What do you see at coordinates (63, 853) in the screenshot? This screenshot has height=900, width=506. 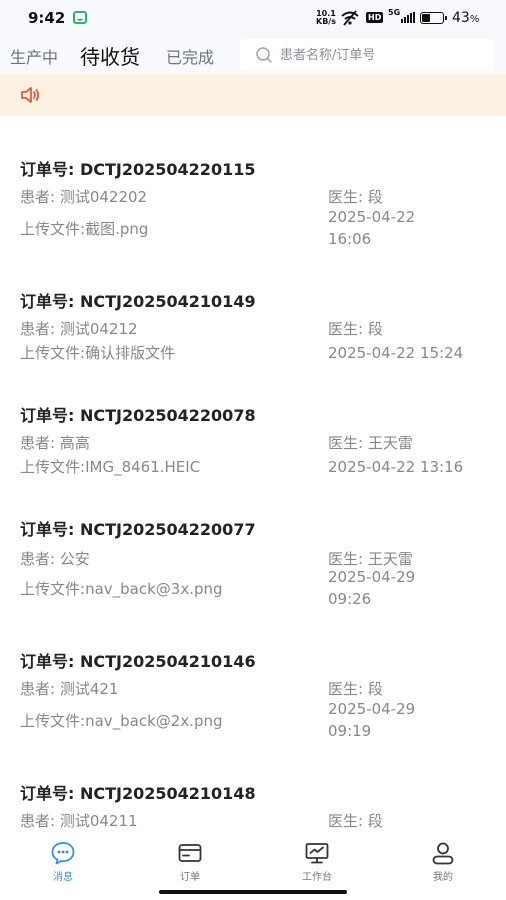 I see `message-icon` at bounding box center [63, 853].